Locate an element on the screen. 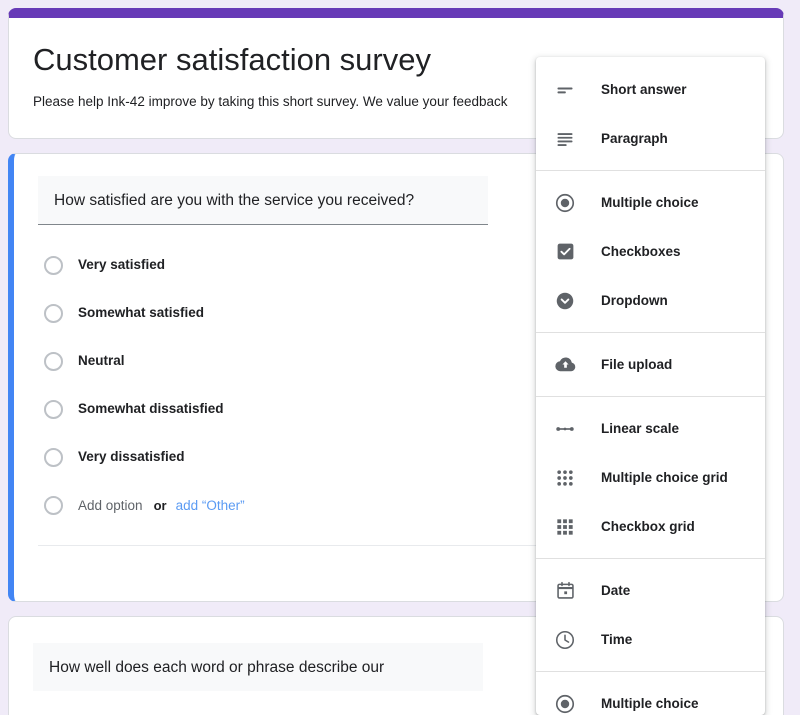 Image resolution: width=800 pixels, height=715 pixels. calendar-icon is located at coordinates (565, 591).